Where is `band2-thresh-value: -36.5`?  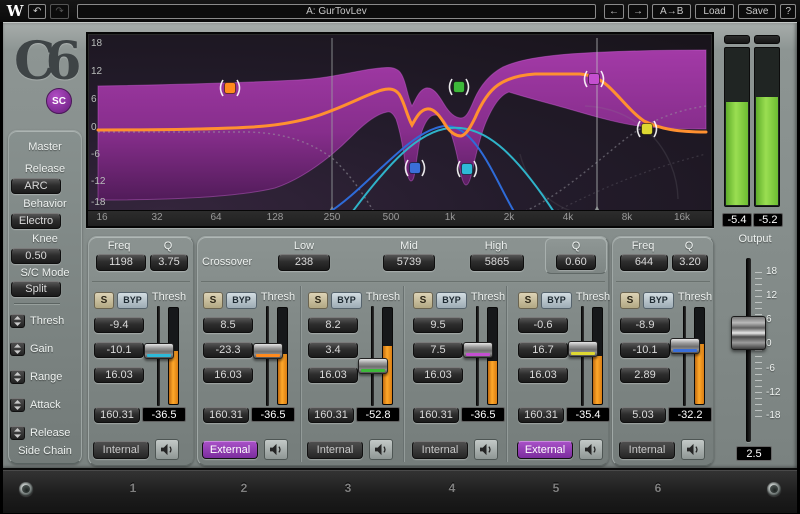 band2-thresh-value: -36.5 is located at coordinates (273, 414).